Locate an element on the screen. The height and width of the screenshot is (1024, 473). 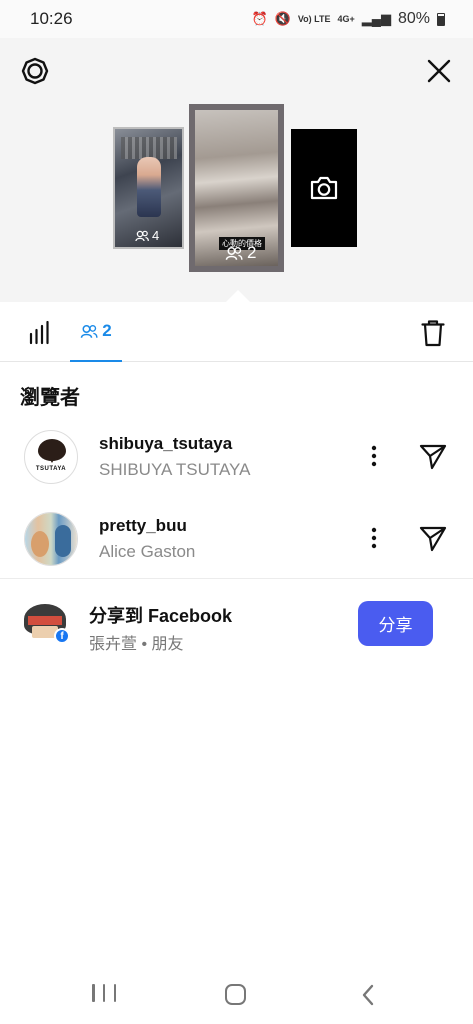
tab-viewers: 2 is located at coordinates (96, 332).